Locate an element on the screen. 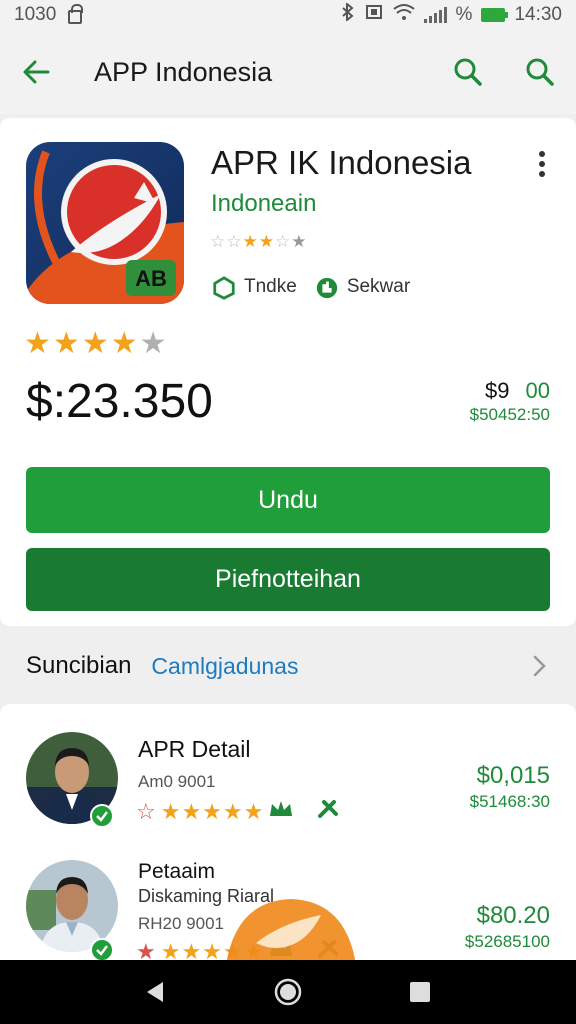 The height and width of the screenshot is (1024, 576). item-price: $0,015 is located at coordinates (513, 775).